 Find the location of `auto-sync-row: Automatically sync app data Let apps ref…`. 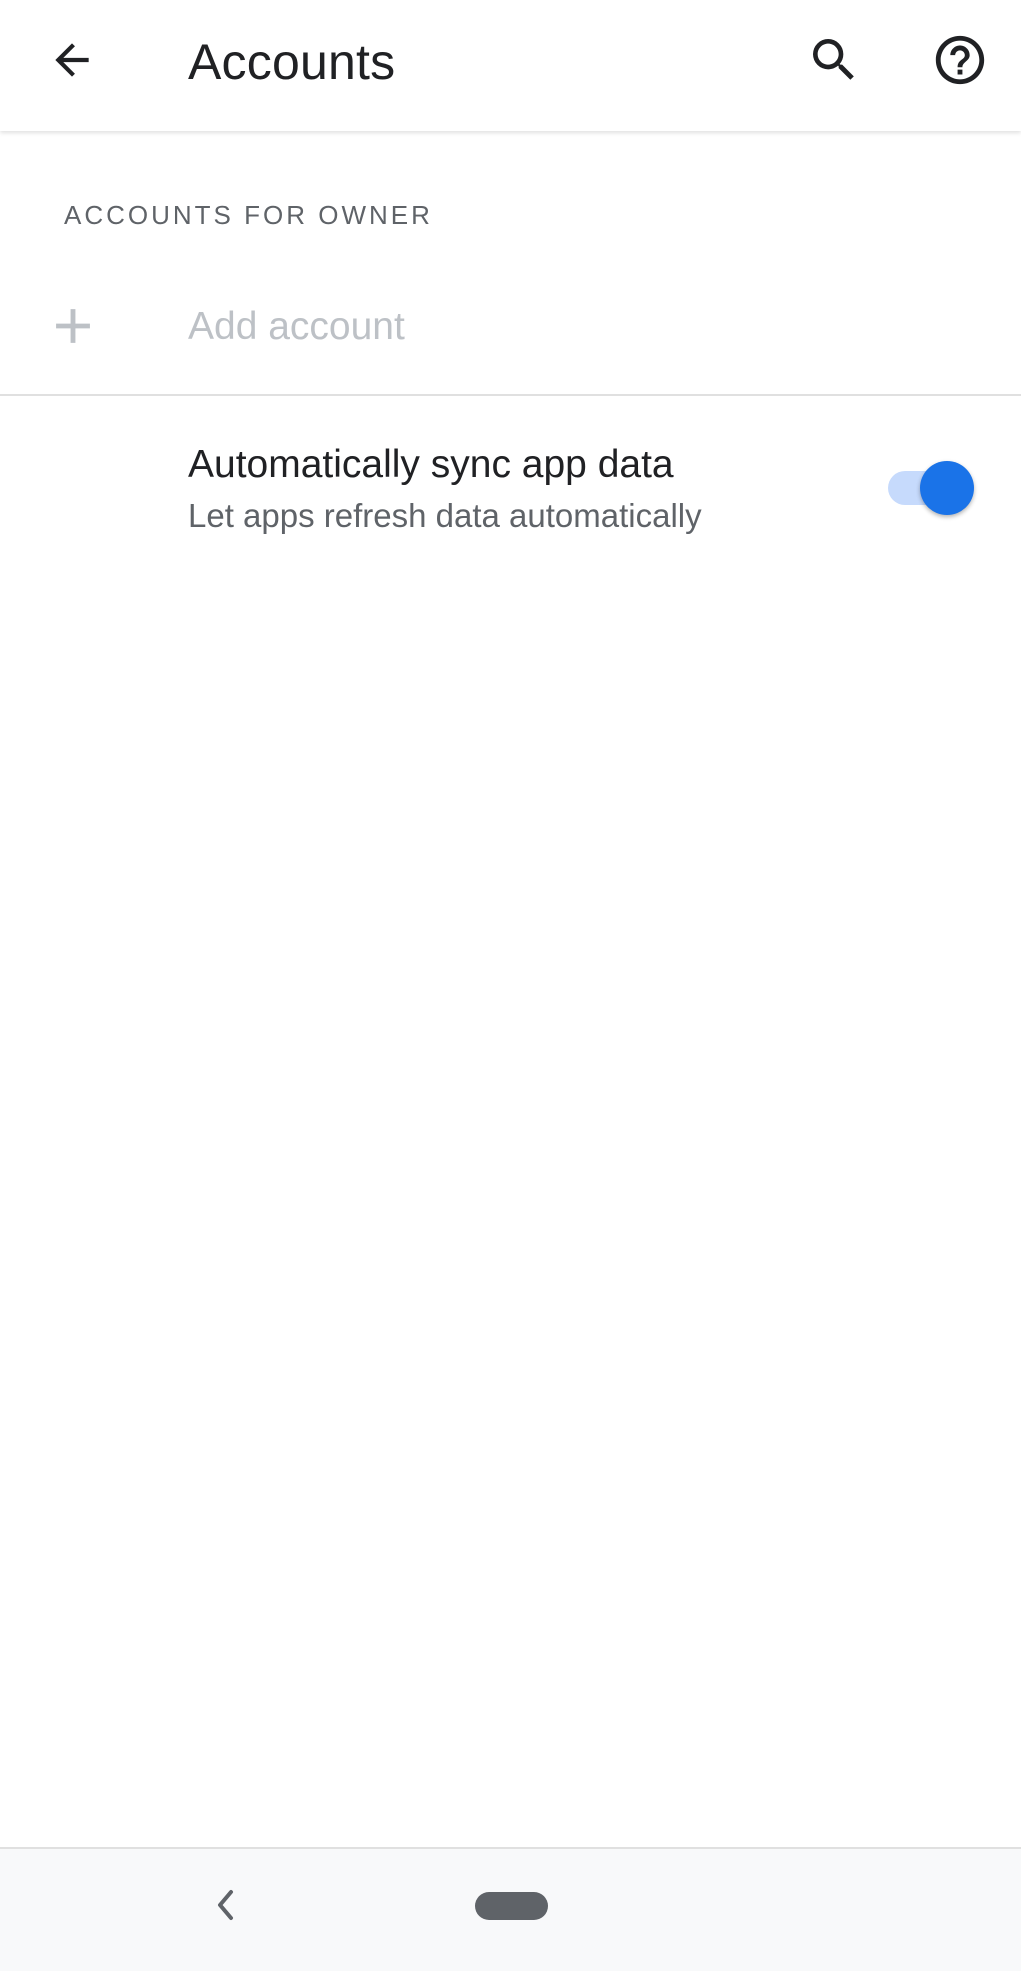

auto-sync-row: Automatically sync app data Let apps ref… is located at coordinates (510, 488).